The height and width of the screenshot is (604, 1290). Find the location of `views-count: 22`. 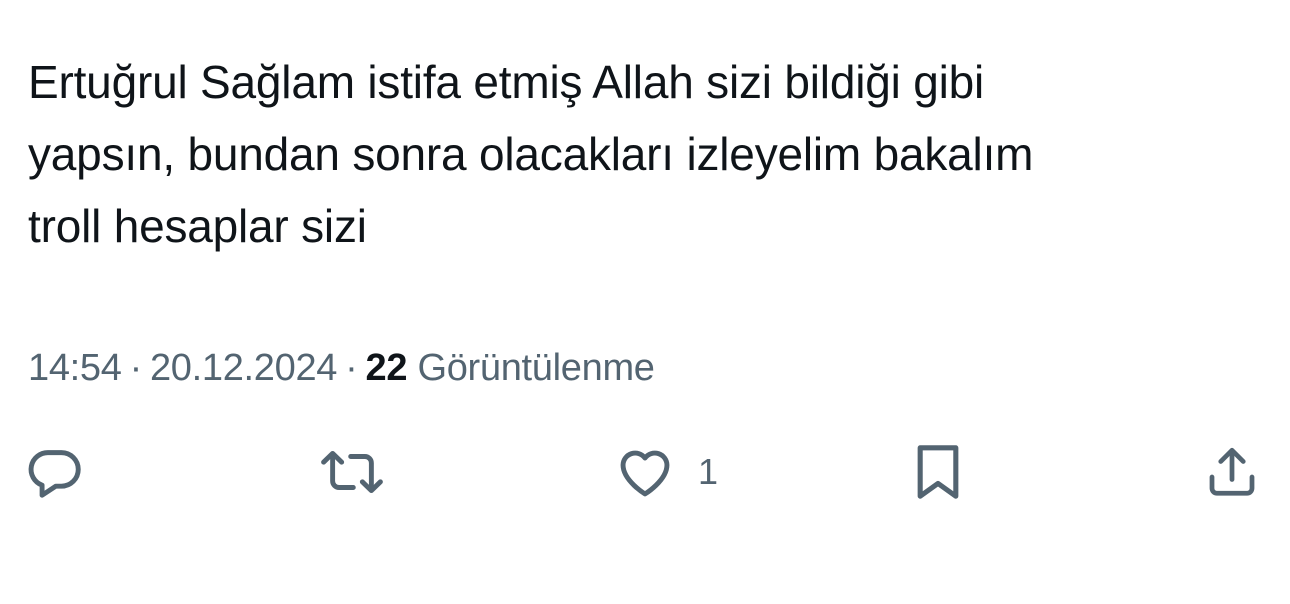

views-count: 22 is located at coordinates (386, 368).